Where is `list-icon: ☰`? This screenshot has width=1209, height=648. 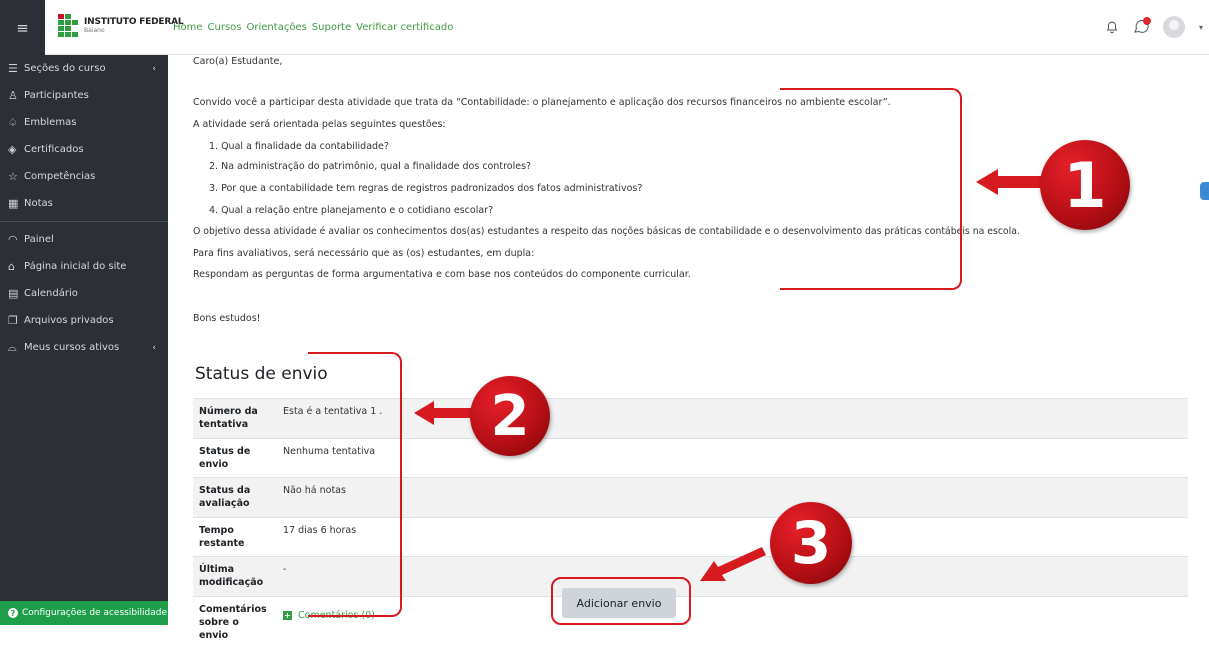 list-icon: ☰ is located at coordinates (15, 68).